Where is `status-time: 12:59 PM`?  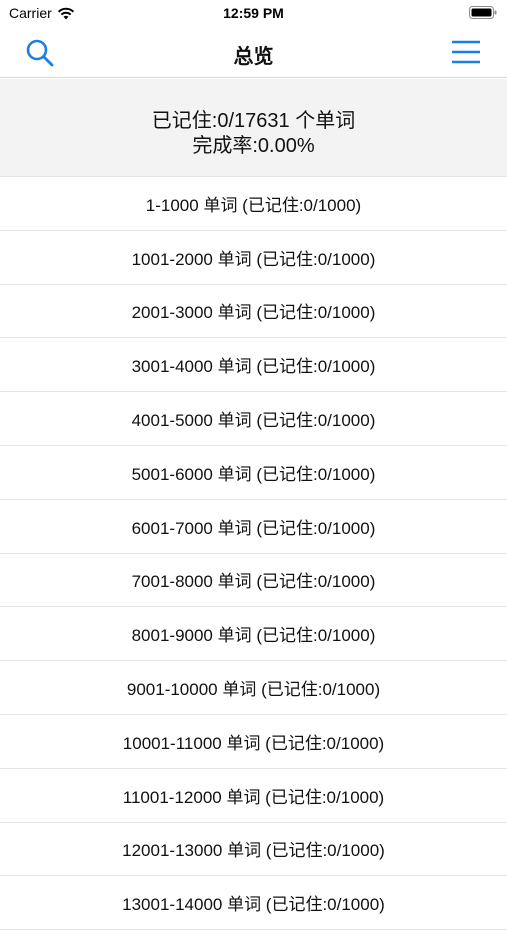 status-time: 12:59 PM is located at coordinates (253, 13).